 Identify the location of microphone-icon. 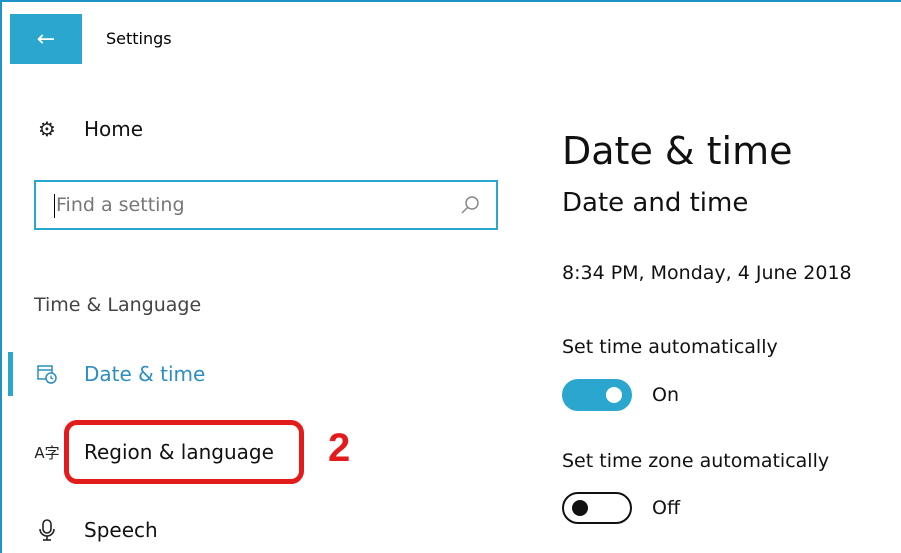
(47, 530).